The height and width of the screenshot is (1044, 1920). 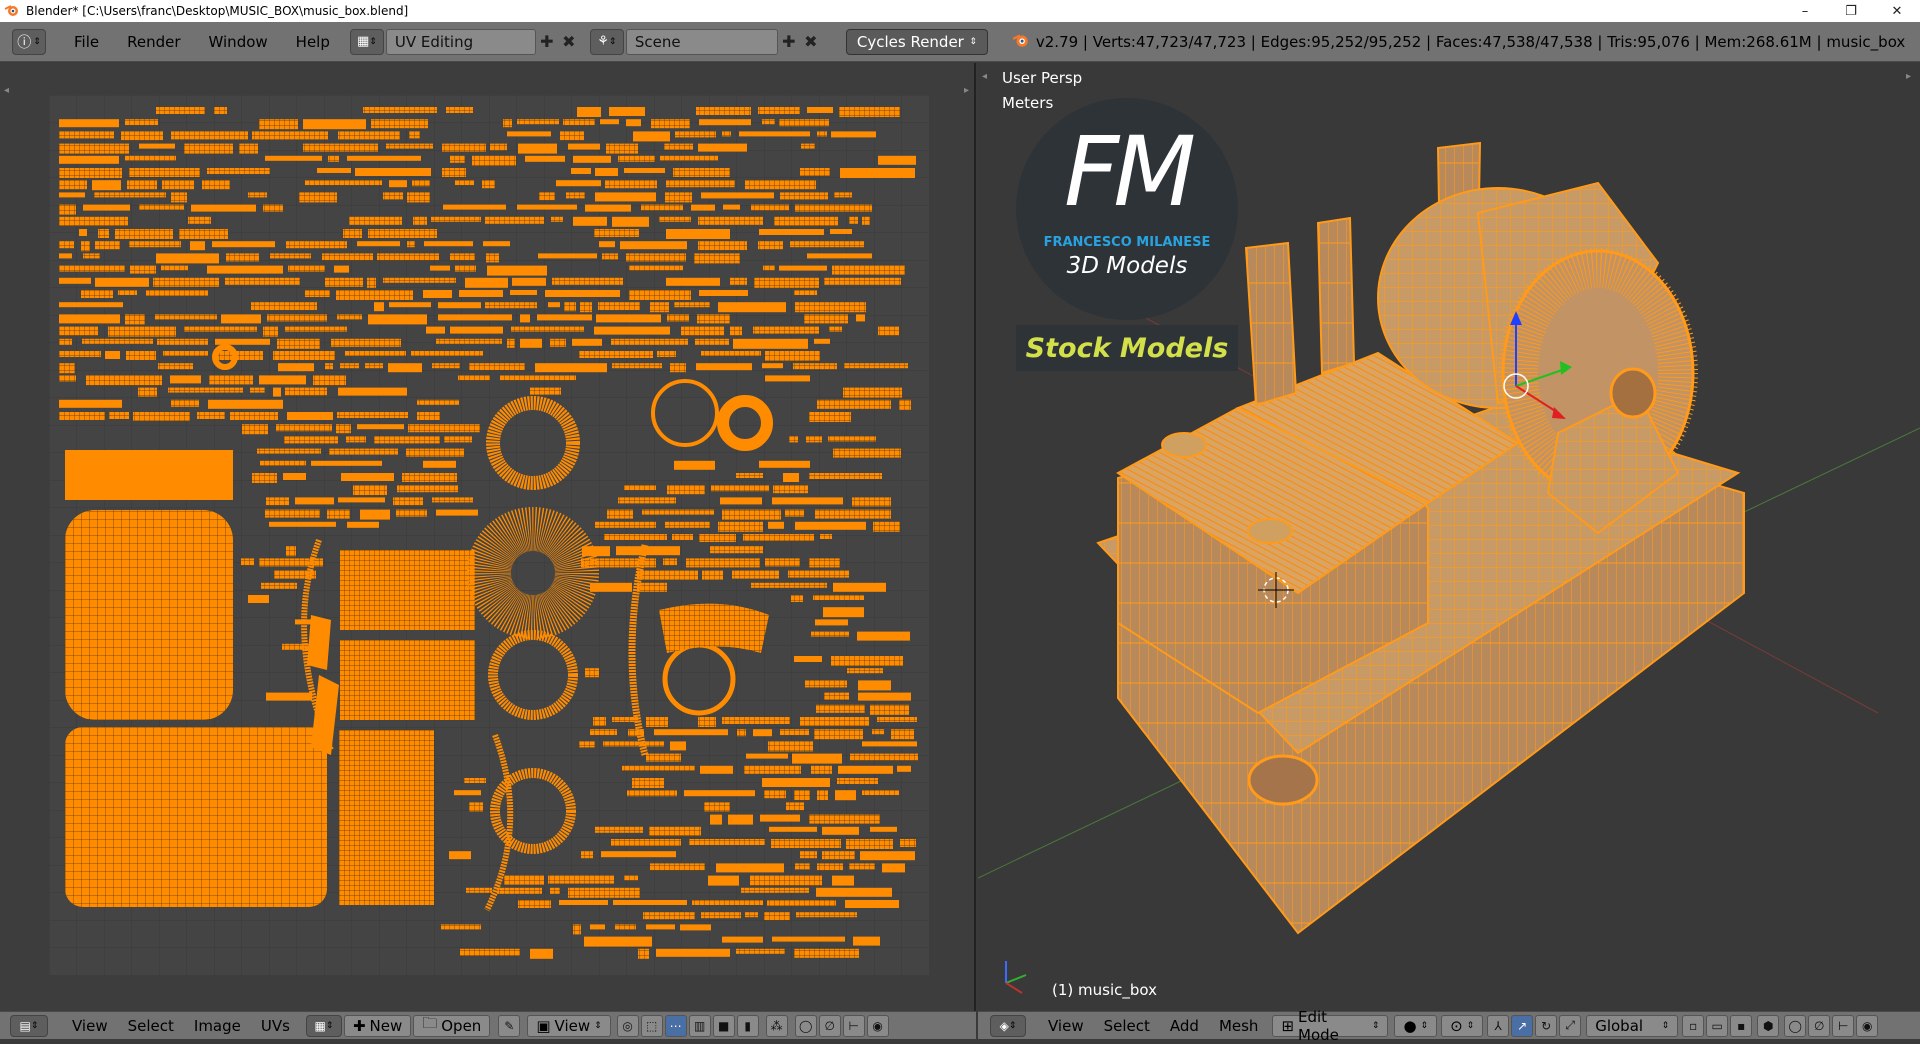 I want to click on occlude-geometry-icon: ⬢, so click(x=1768, y=1025).